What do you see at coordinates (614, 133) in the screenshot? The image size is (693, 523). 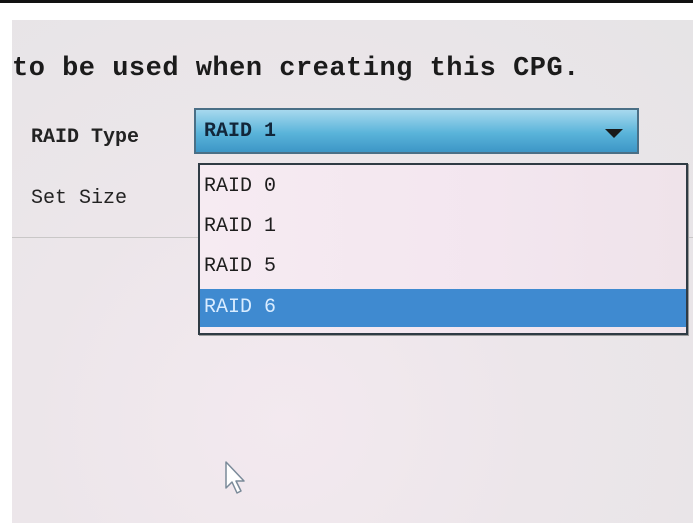 I see `chevron-down-icon` at bounding box center [614, 133].